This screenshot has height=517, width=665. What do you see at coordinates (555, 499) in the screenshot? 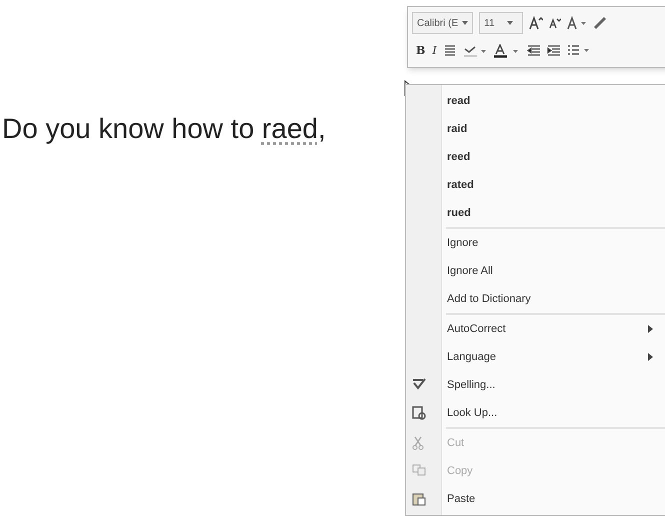
I see `menu-item: Paste` at bounding box center [555, 499].